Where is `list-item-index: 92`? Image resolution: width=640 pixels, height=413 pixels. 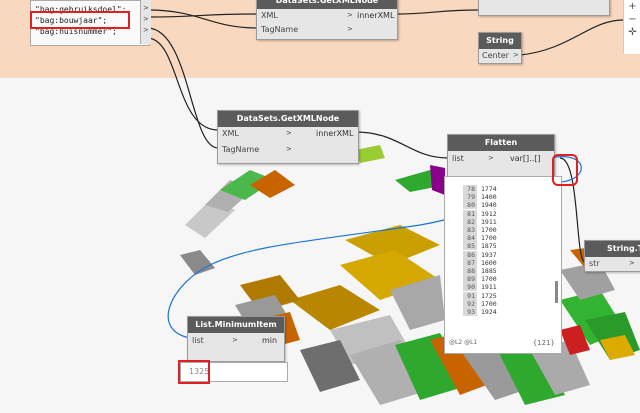 list-item-index: 92 is located at coordinates (470, 303).